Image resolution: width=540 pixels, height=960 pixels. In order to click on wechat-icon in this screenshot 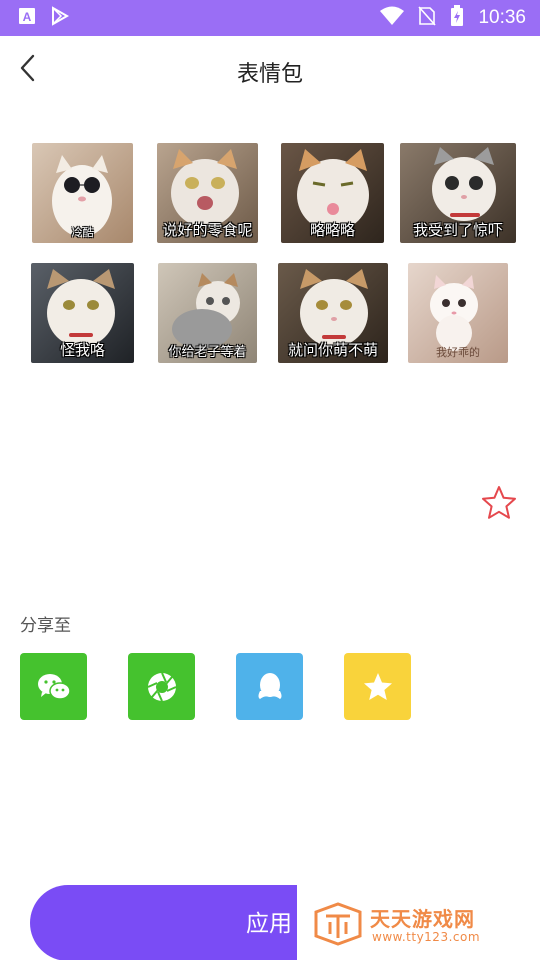, I will do `click(54, 686)`.